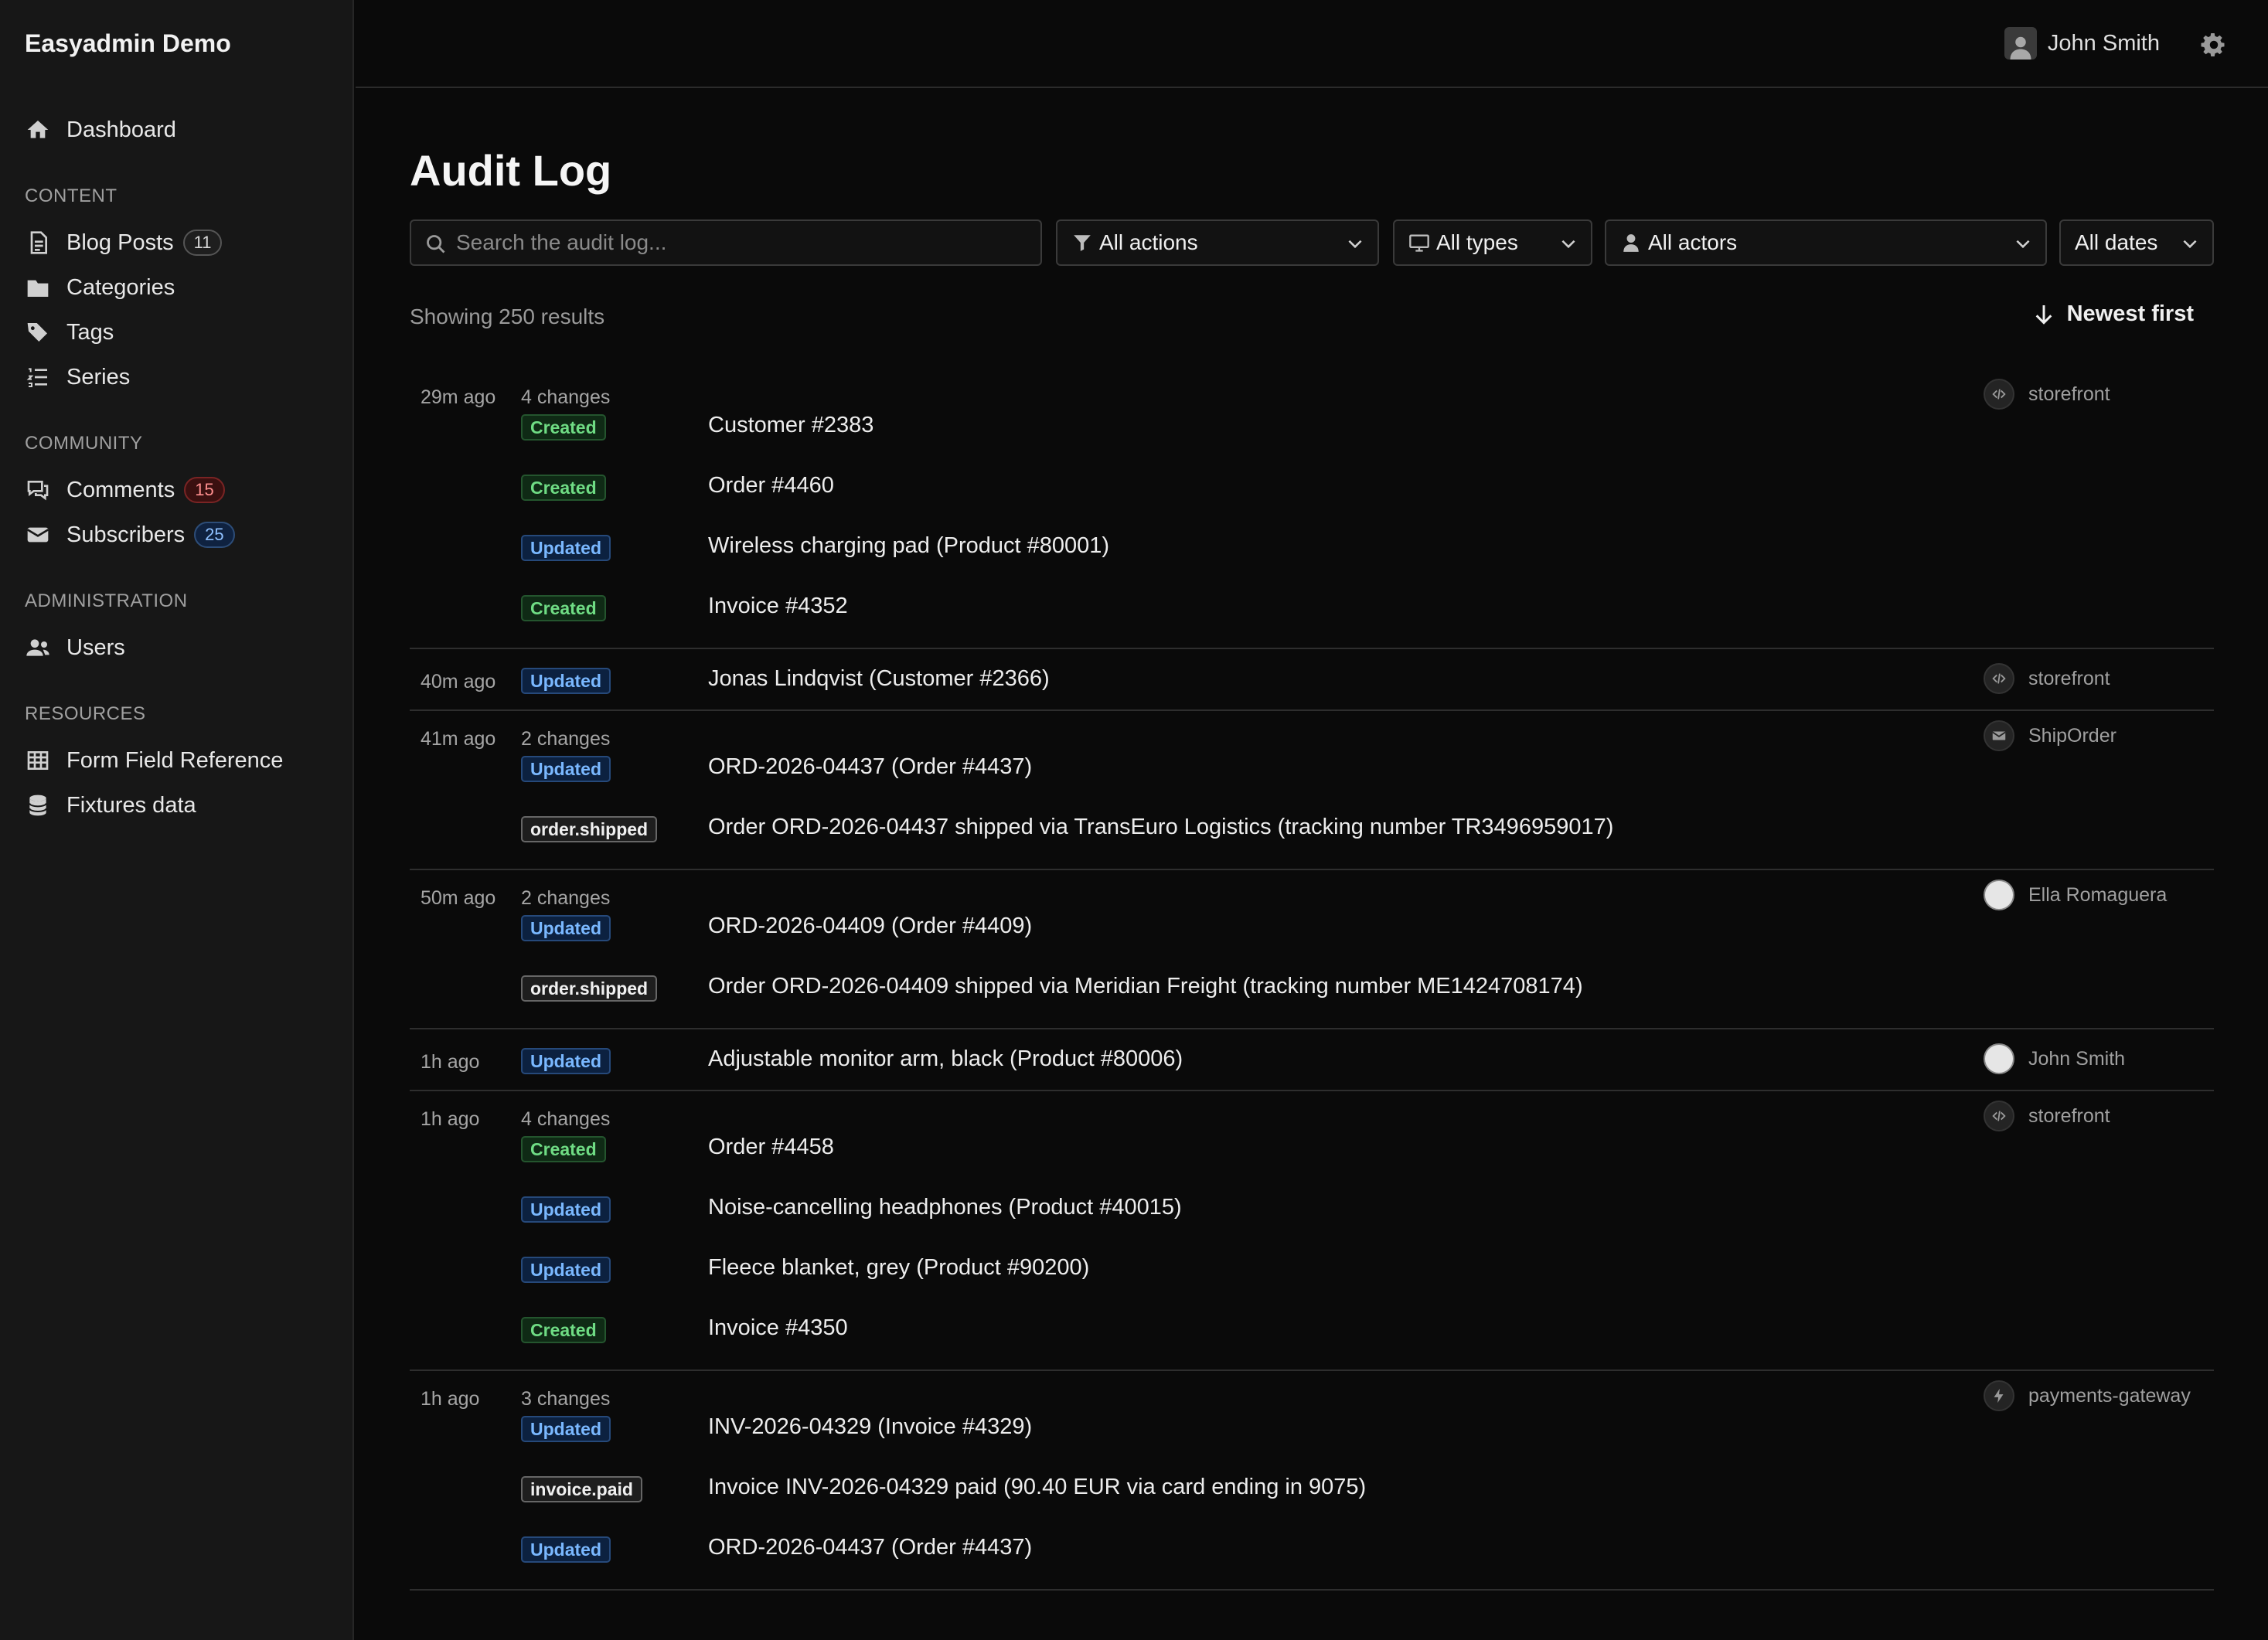 Image resolution: width=2268 pixels, height=1640 pixels. I want to click on event-badge: order.shipped, so click(589, 829).